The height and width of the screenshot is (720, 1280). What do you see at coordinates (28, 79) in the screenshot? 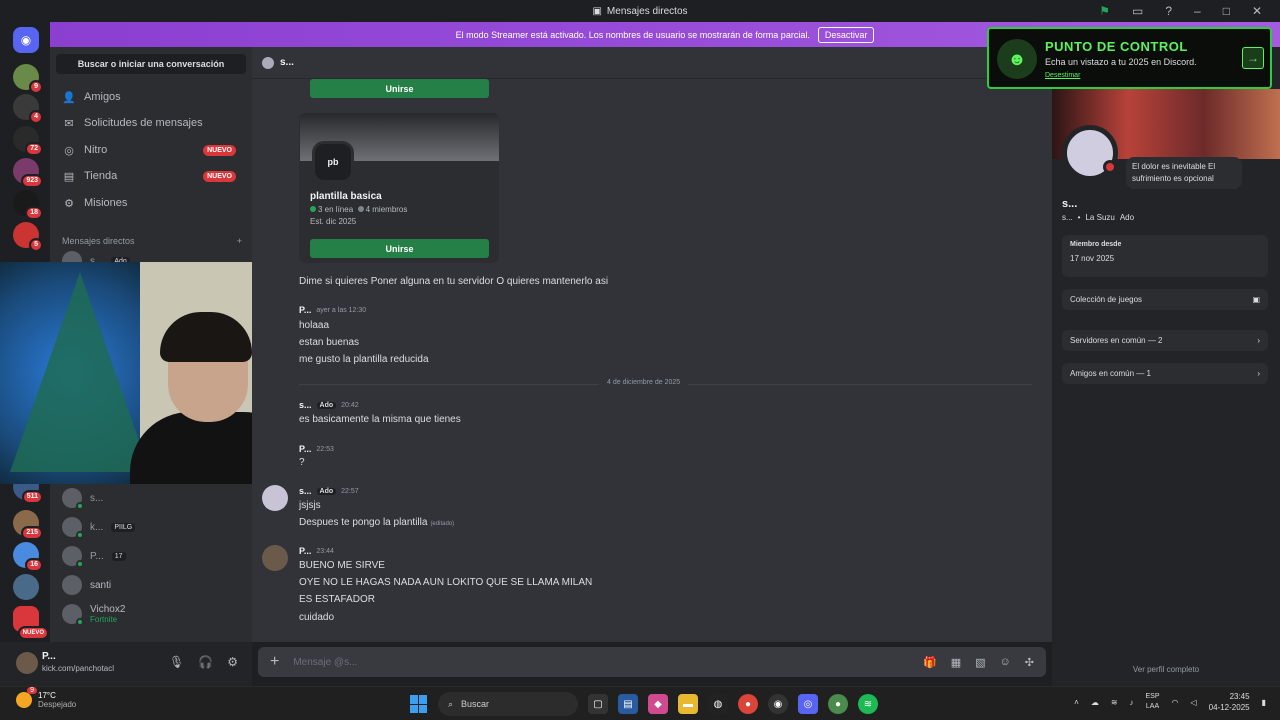
I see `server-icon: 9` at bounding box center [28, 79].